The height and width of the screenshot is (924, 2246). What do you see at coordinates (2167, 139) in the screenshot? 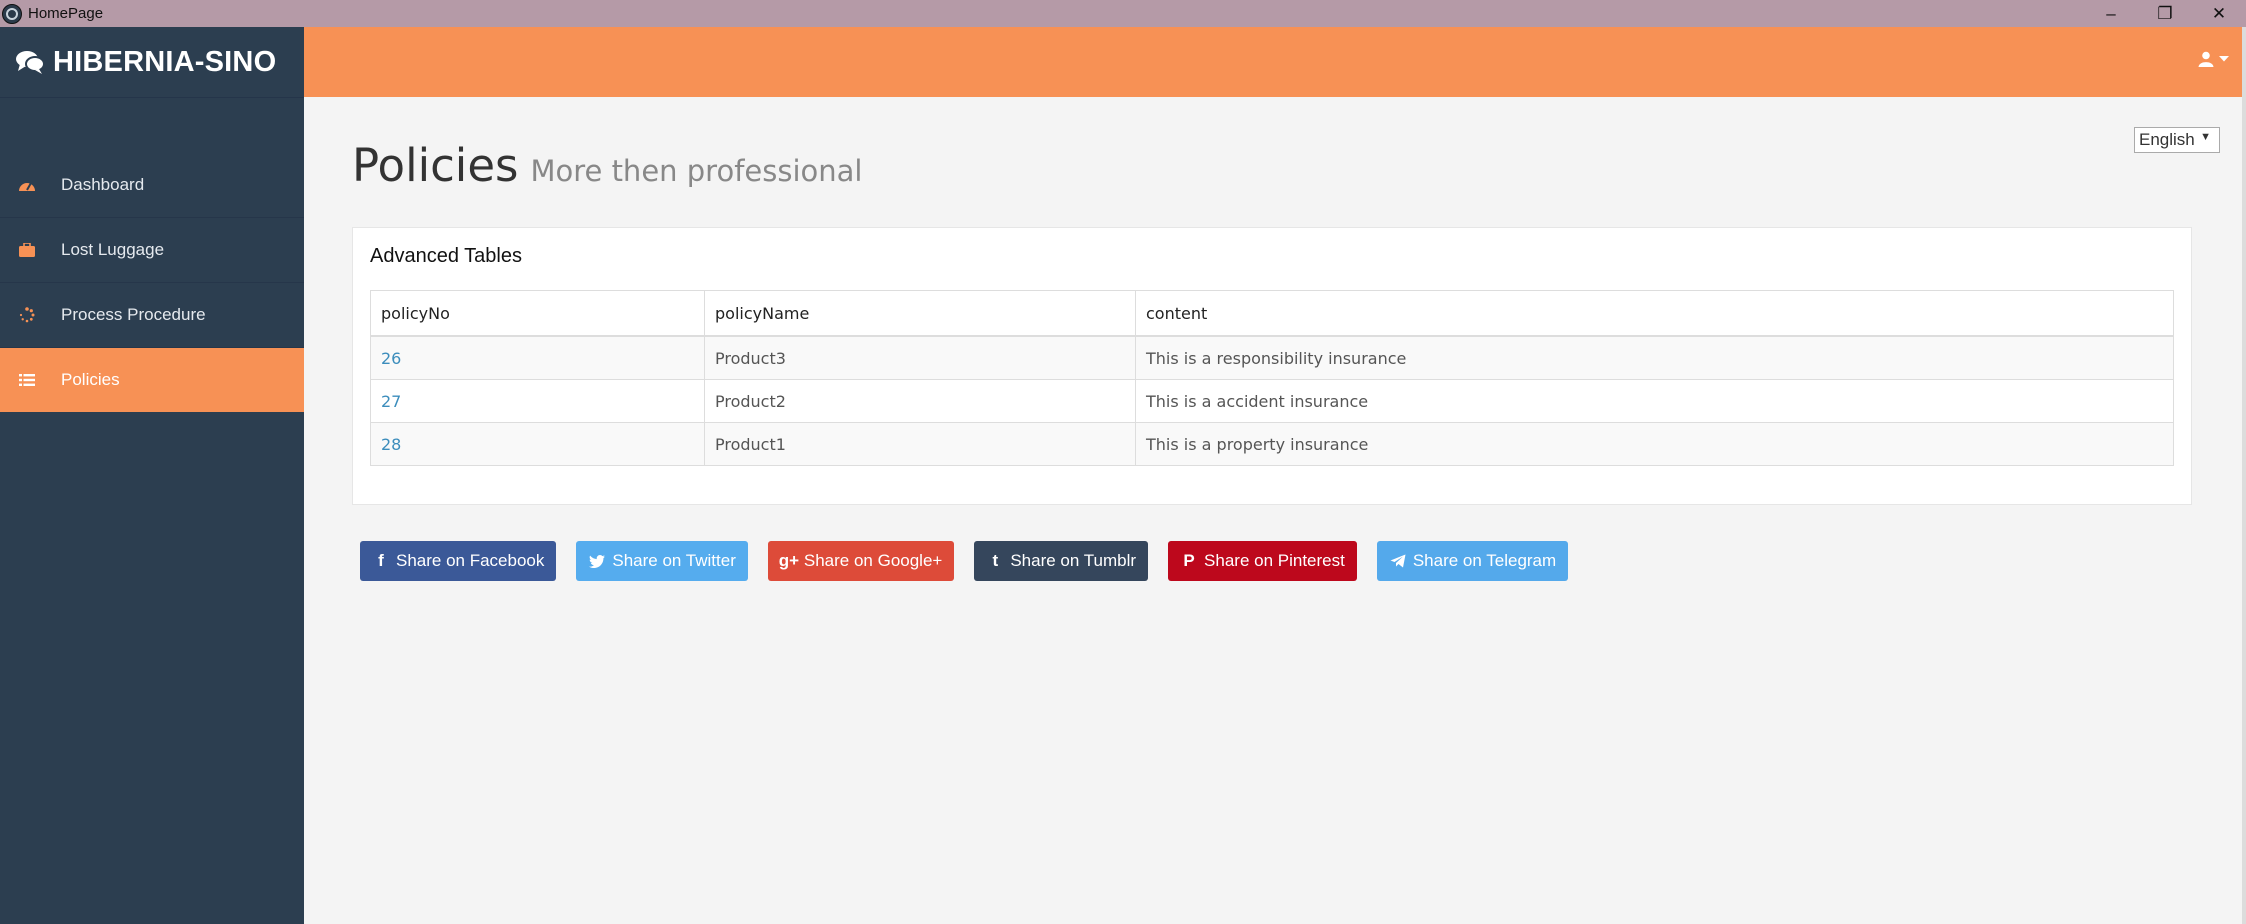
I see `language-selected: English` at bounding box center [2167, 139].